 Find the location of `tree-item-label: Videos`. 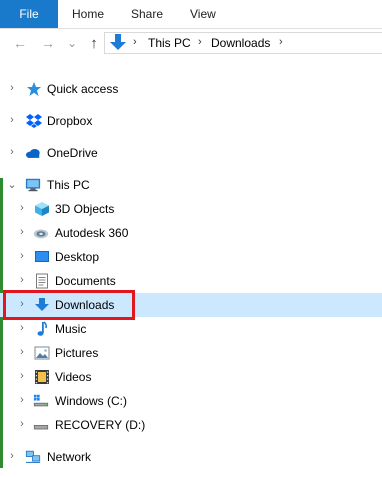

tree-item-label: Videos is located at coordinates (73, 377).